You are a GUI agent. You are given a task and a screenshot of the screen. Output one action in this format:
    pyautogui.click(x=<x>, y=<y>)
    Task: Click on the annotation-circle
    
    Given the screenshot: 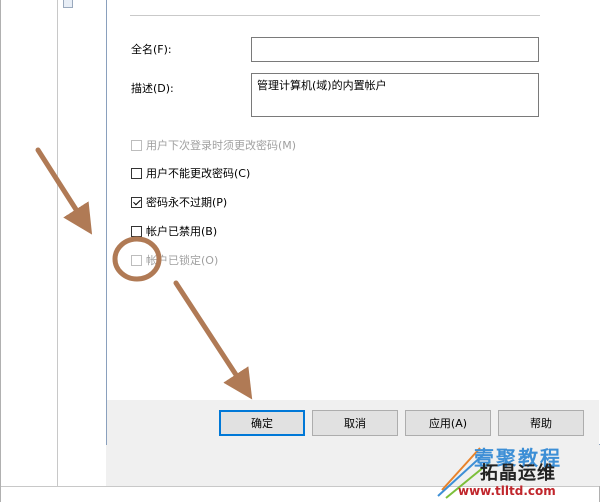 What is the action you would take?
    pyautogui.click(x=137, y=259)
    